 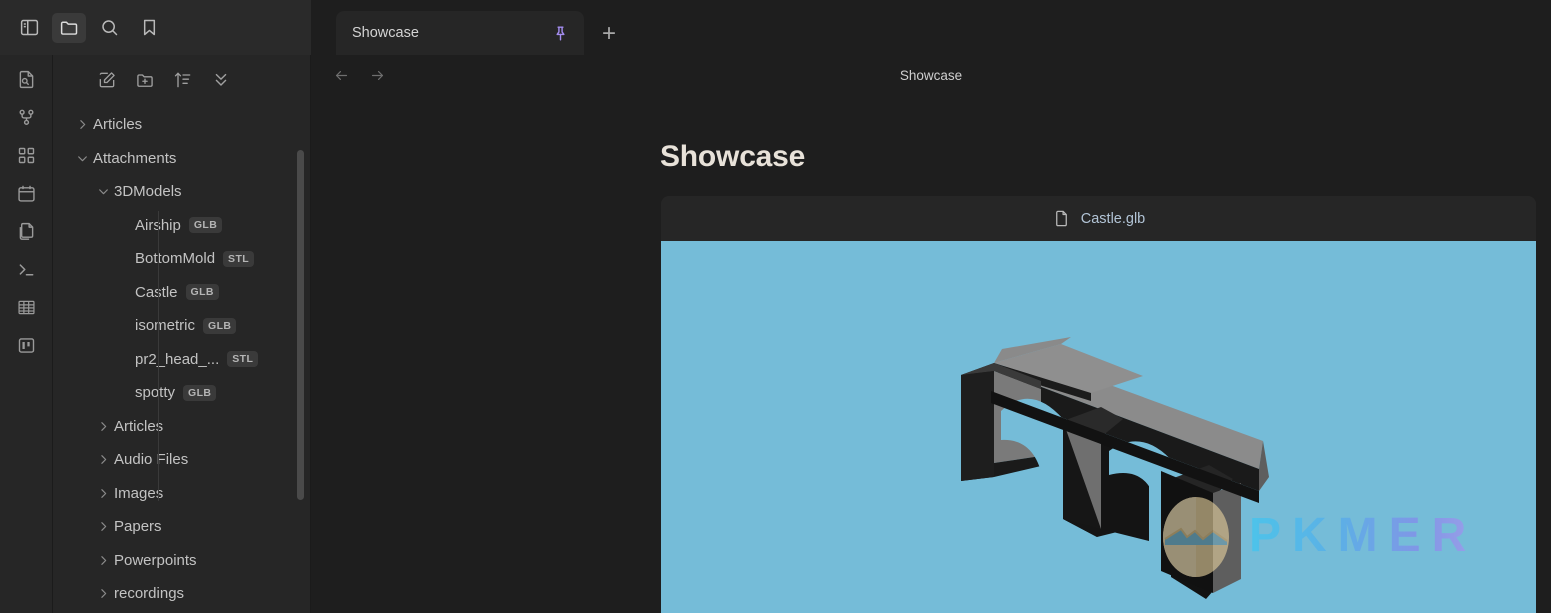 I want to click on new-tab-button: +, so click(x=609, y=34).